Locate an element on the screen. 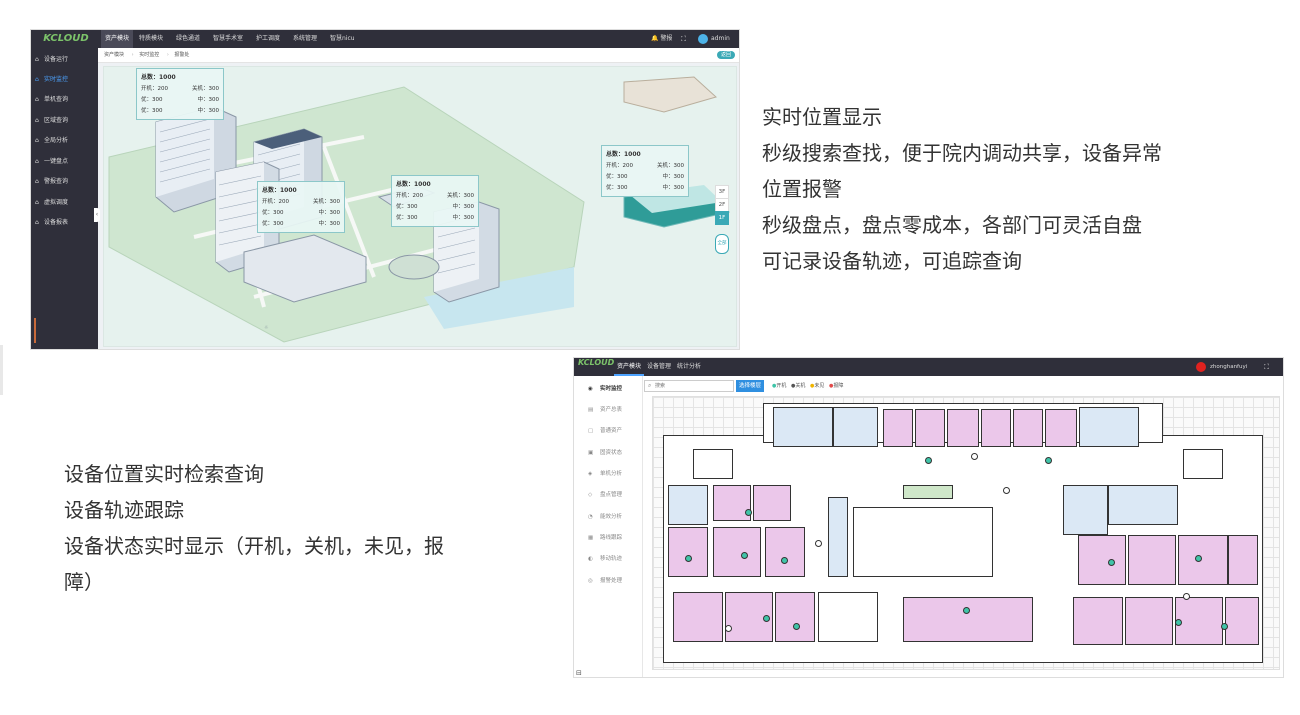 The width and height of the screenshot is (1300, 715). collapse-icon: ⊟ is located at coordinates (579, 673).